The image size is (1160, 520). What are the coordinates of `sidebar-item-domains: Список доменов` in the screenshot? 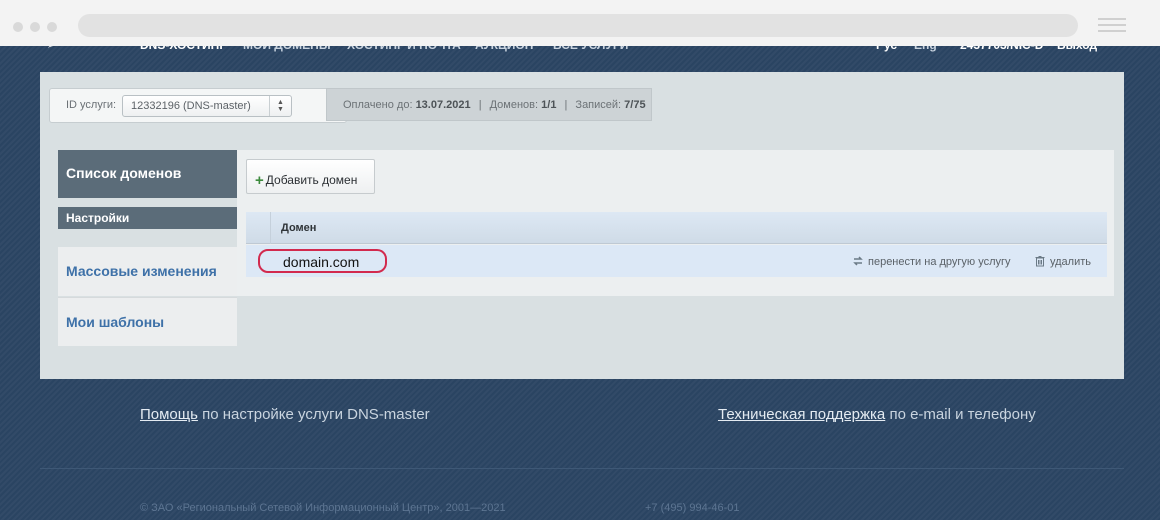 It's located at (147, 174).